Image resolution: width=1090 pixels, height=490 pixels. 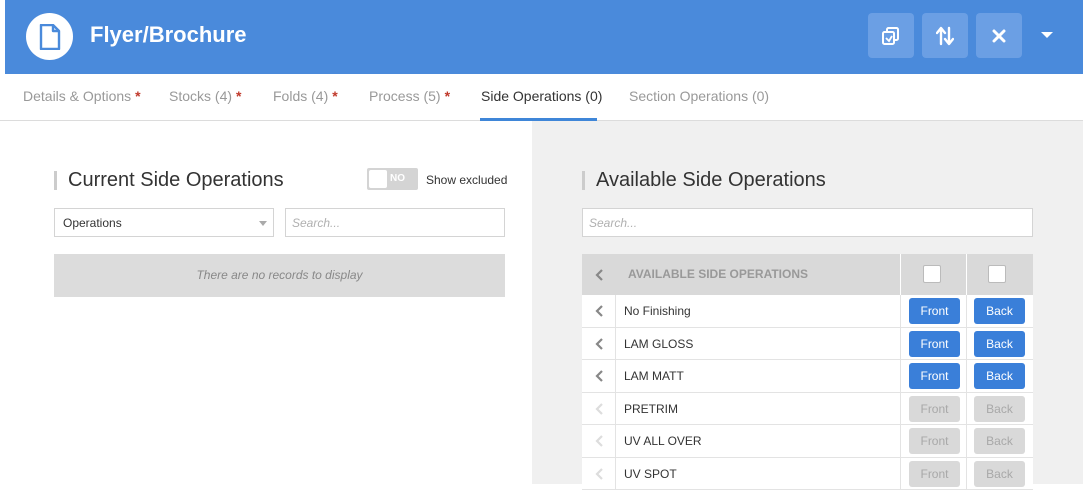 I want to click on table-row: PRETRIM Front Back, so click(x=807, y=409).